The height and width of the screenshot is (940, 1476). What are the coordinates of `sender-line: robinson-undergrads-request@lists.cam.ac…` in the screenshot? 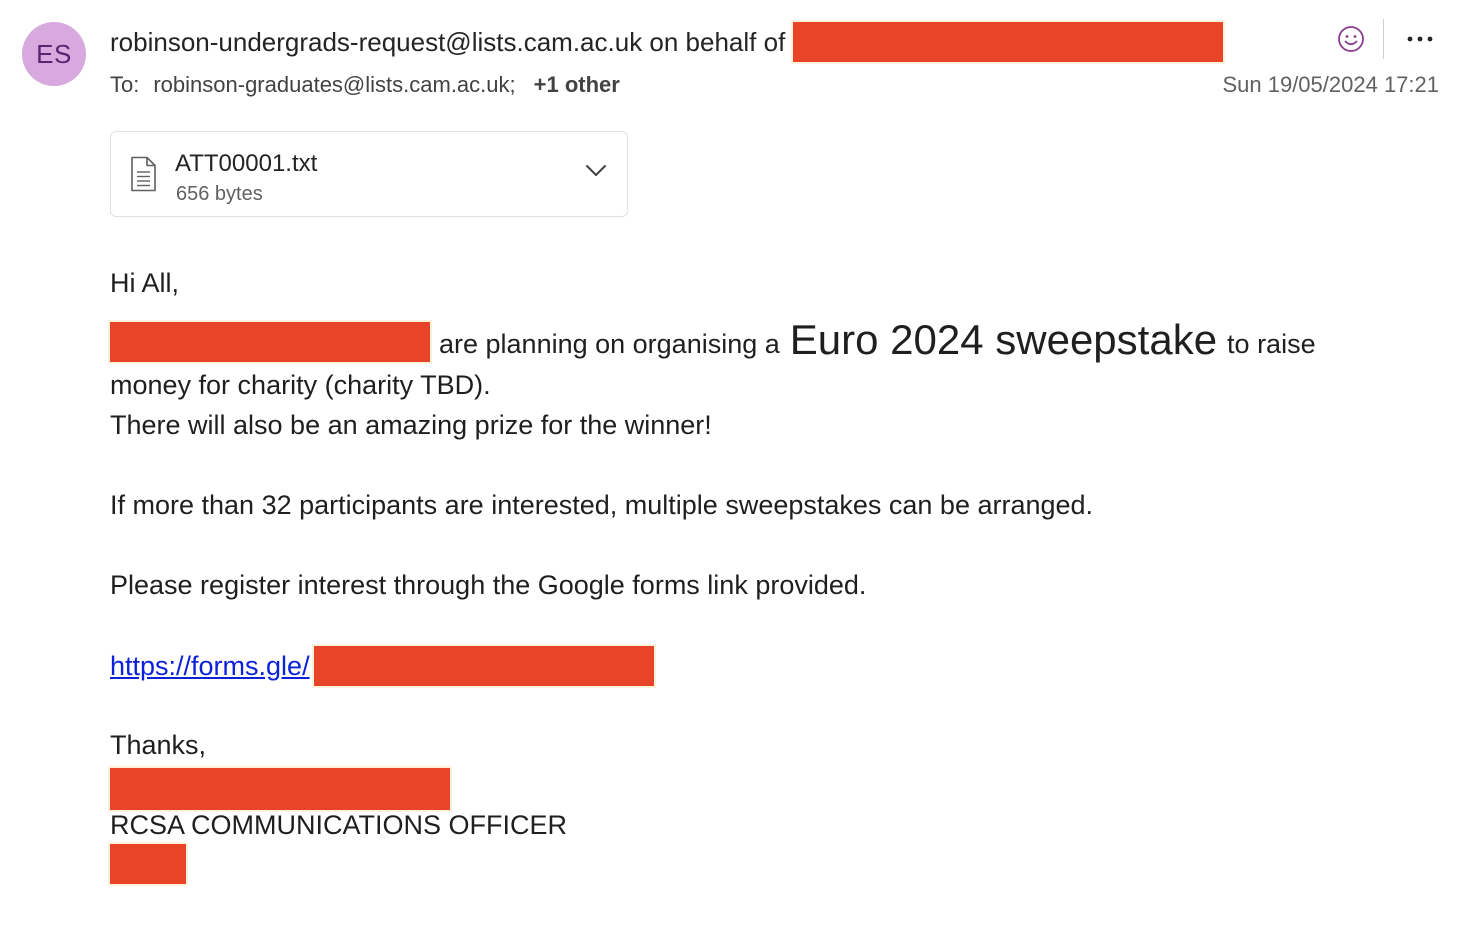 It's located at (667, 42).